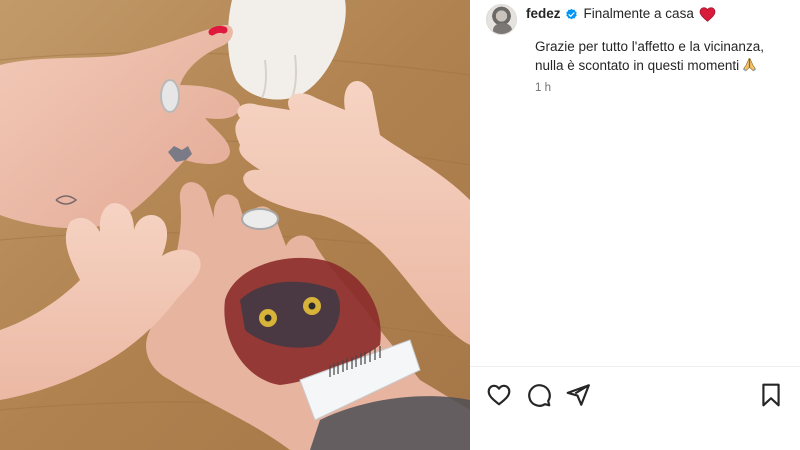 The image size is (800, 450). What do you see at coordinates (637, 65) in the screenshot?
I see `caption-line-2: nulla è scontato in questi momenti` at bounding box center [637, 65].